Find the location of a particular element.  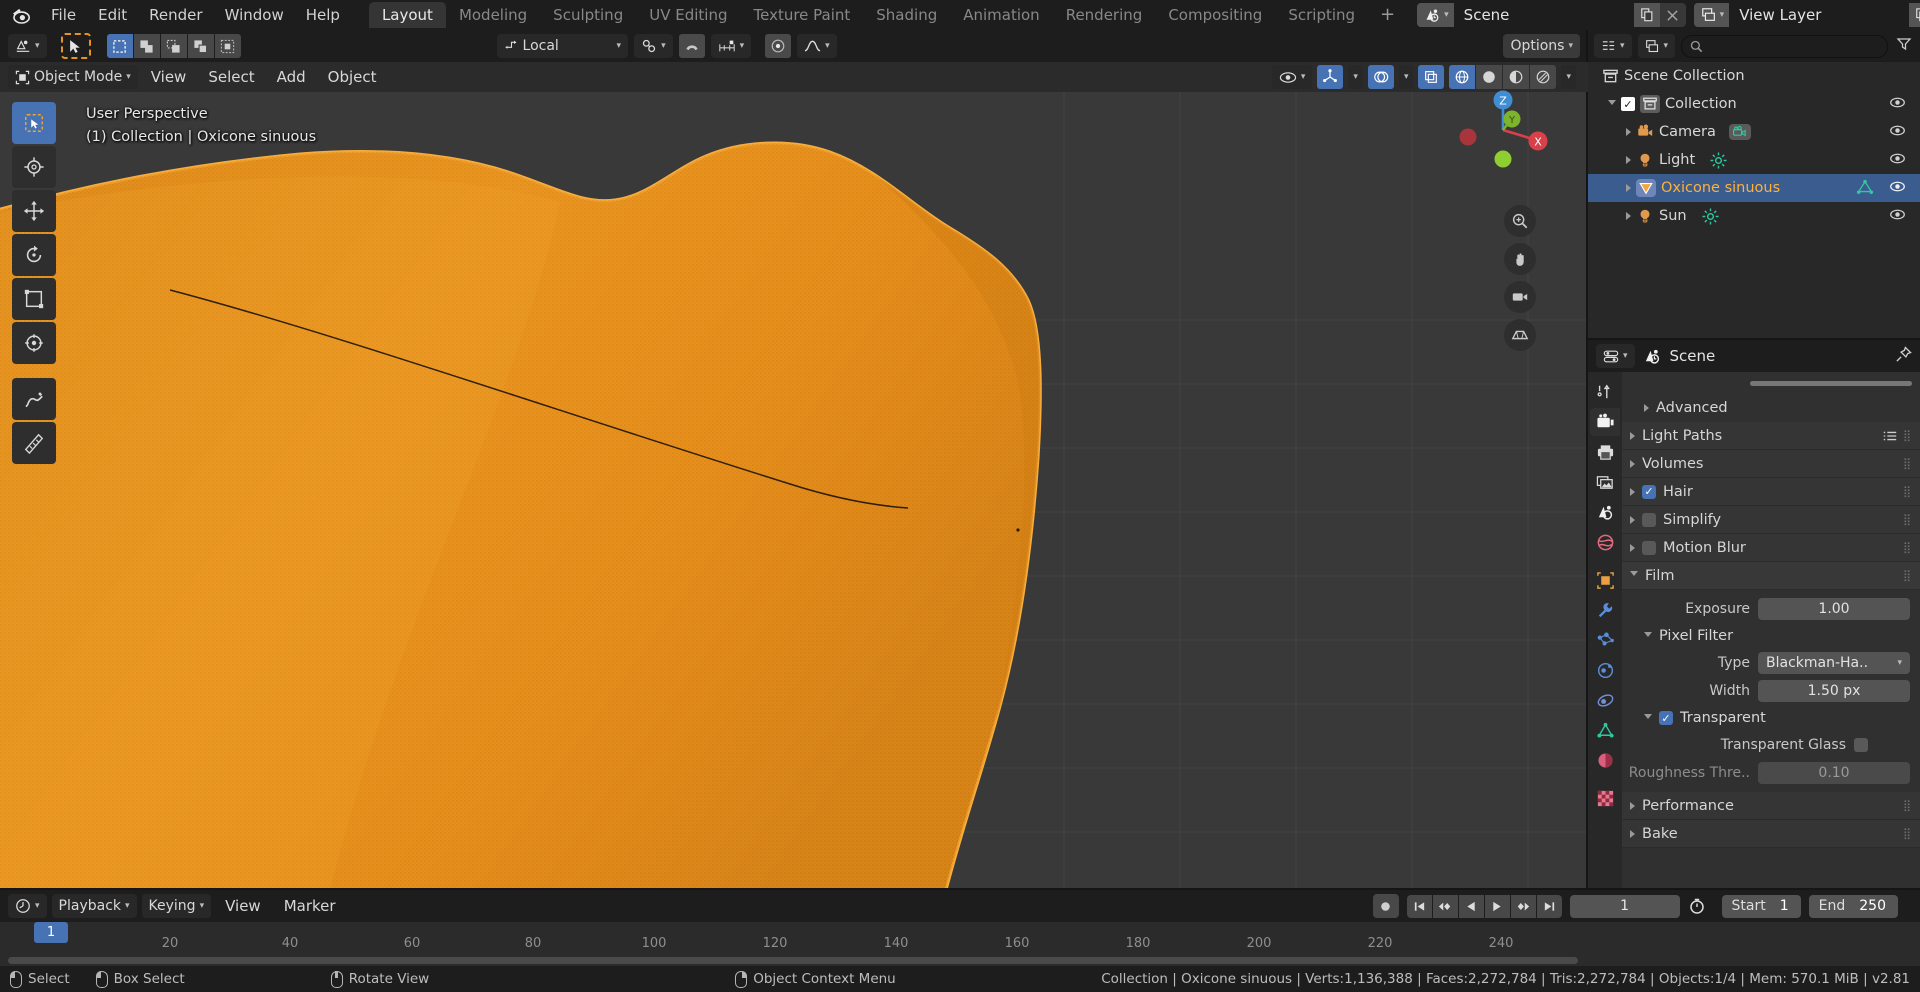

properties-tab-data is located at coordinates (1605, 730).